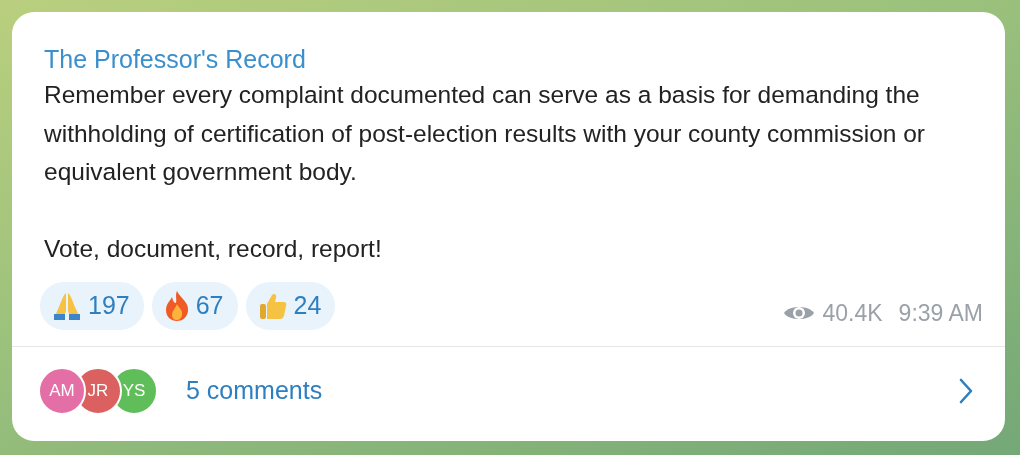 The image size is (1020, 455). What do you see at coordinates (176, 306) in the screenshot?
I see `fire-icon` at bounding box center [176, 306].